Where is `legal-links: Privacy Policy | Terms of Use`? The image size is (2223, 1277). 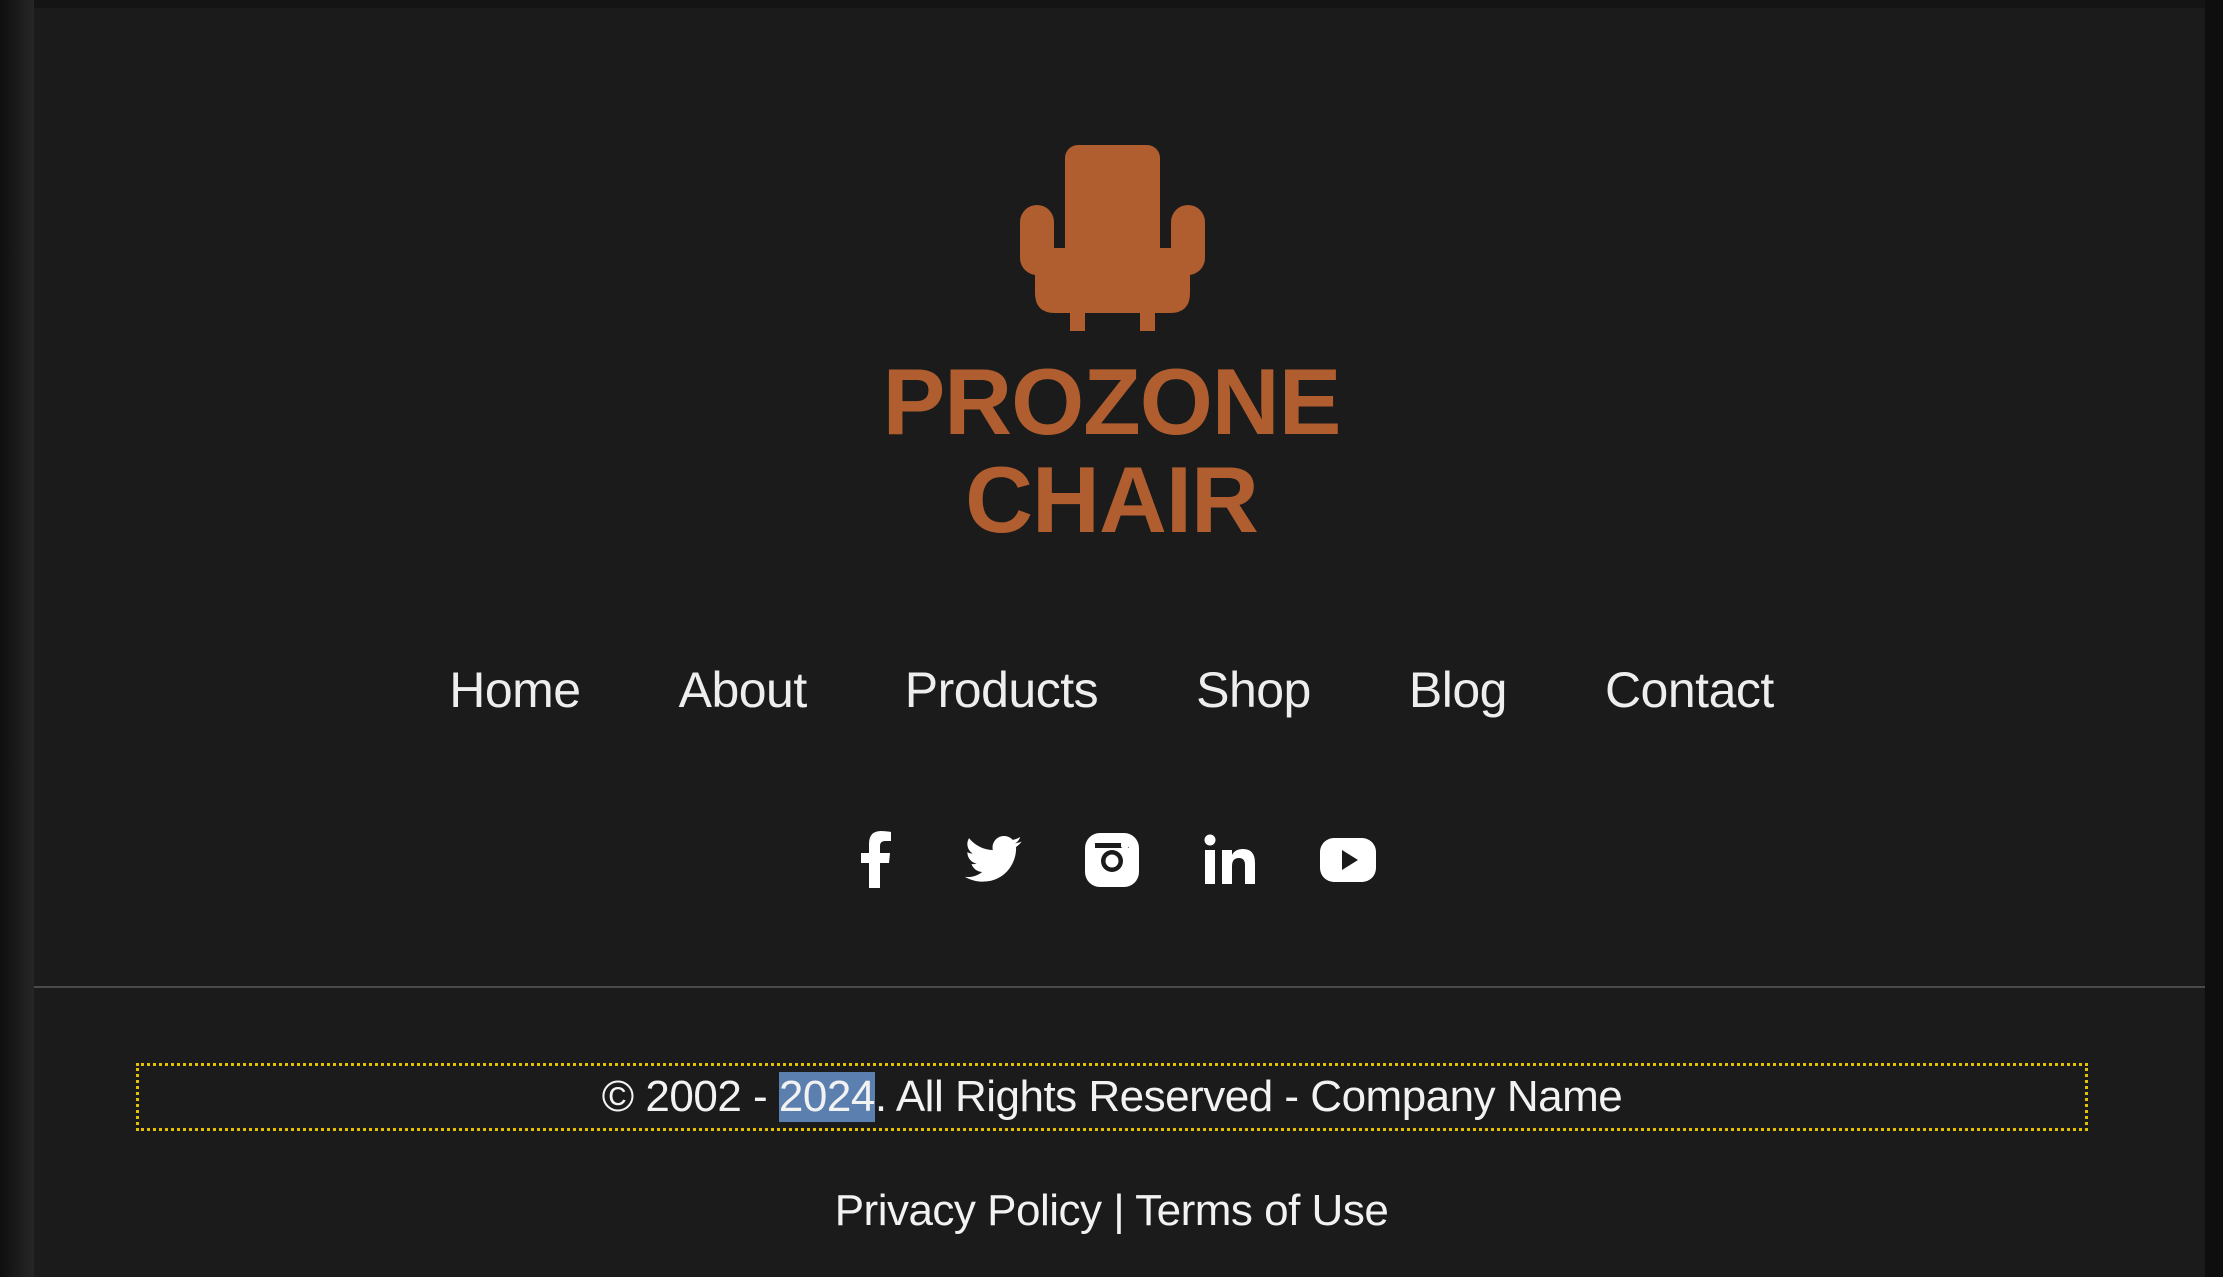
legal-links: Privacy Policy | Terms of Use is located at coordinates (1111, 1211).